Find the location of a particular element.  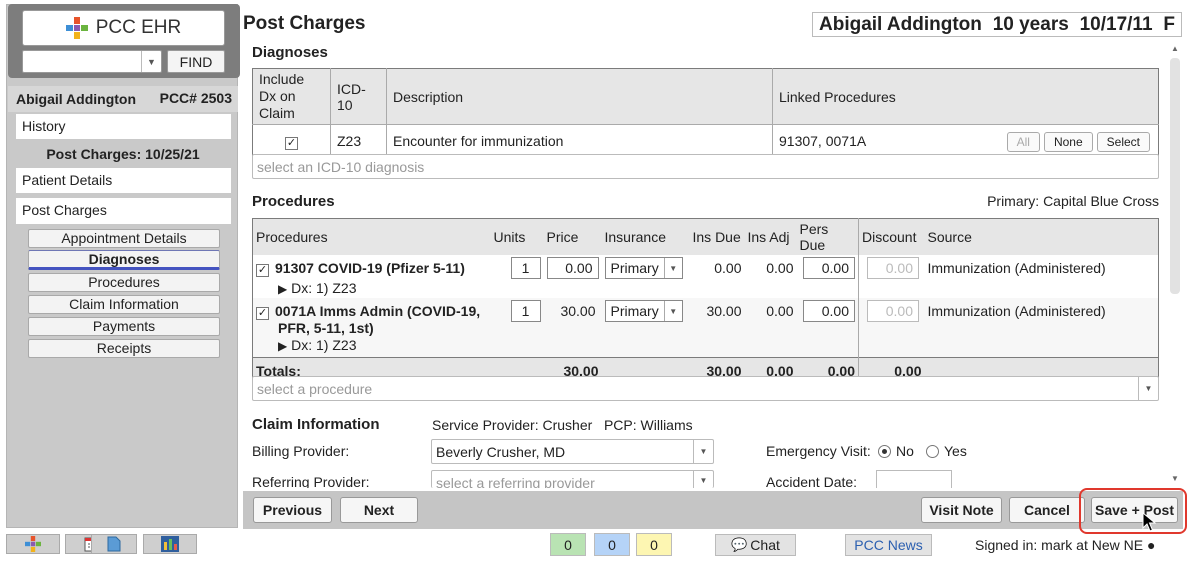

col-ins-due: Ins Due is located at coordinates (717, 236).